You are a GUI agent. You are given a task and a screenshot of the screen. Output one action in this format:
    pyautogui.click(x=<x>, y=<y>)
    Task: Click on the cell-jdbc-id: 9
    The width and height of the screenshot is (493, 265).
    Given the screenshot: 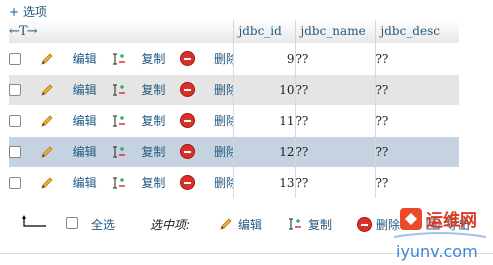 What is the action you would take?
    pyautogui.click(x=263, y=58)
    